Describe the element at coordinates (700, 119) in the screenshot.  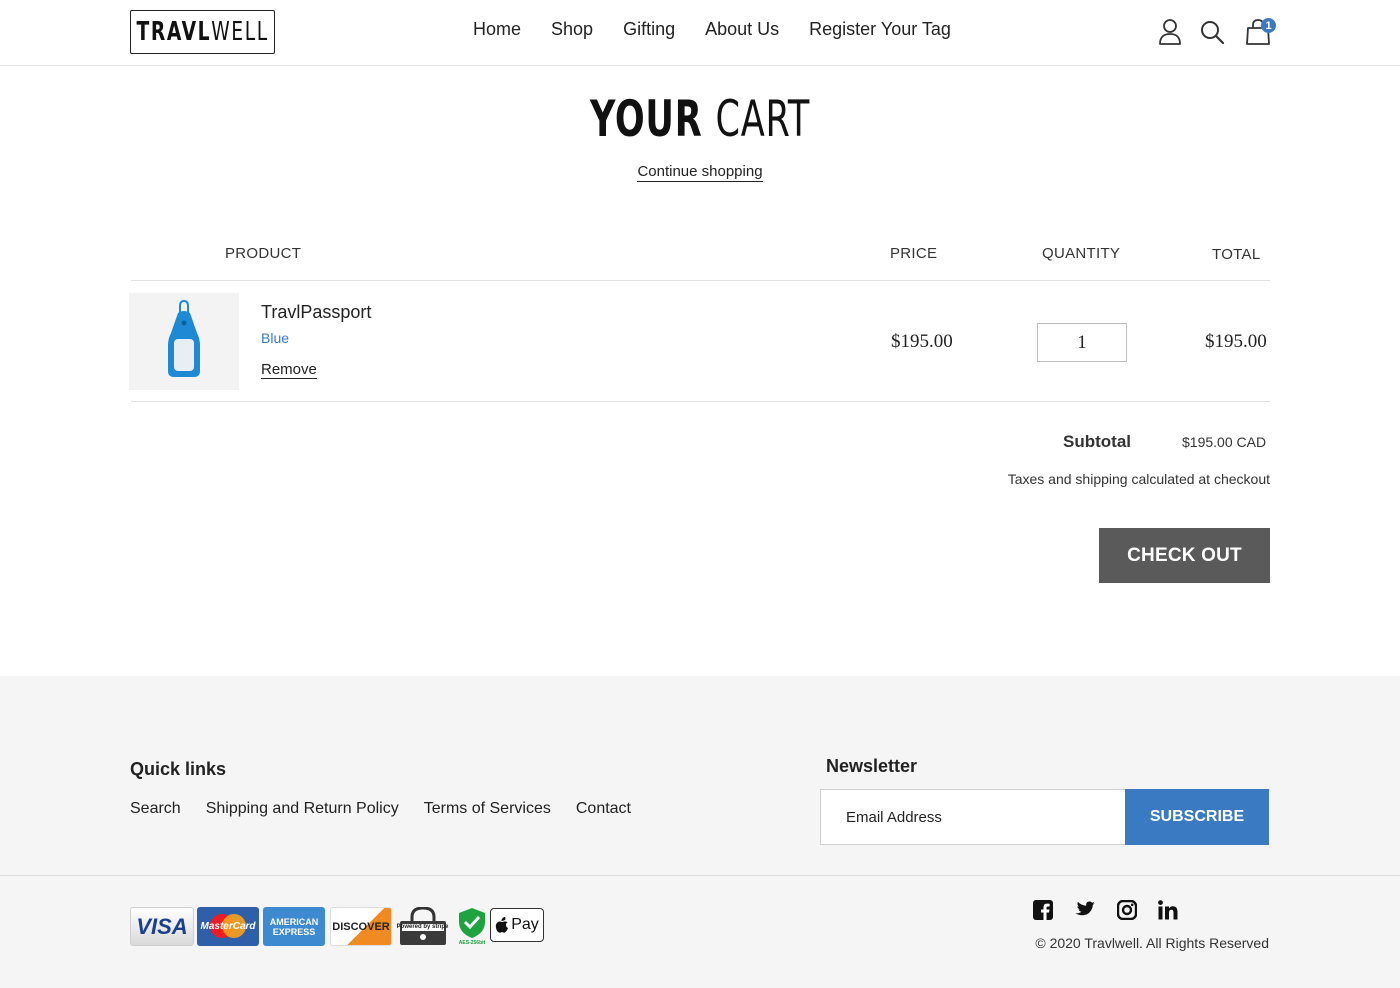
I see `page-title: YOUR CART` at that location.